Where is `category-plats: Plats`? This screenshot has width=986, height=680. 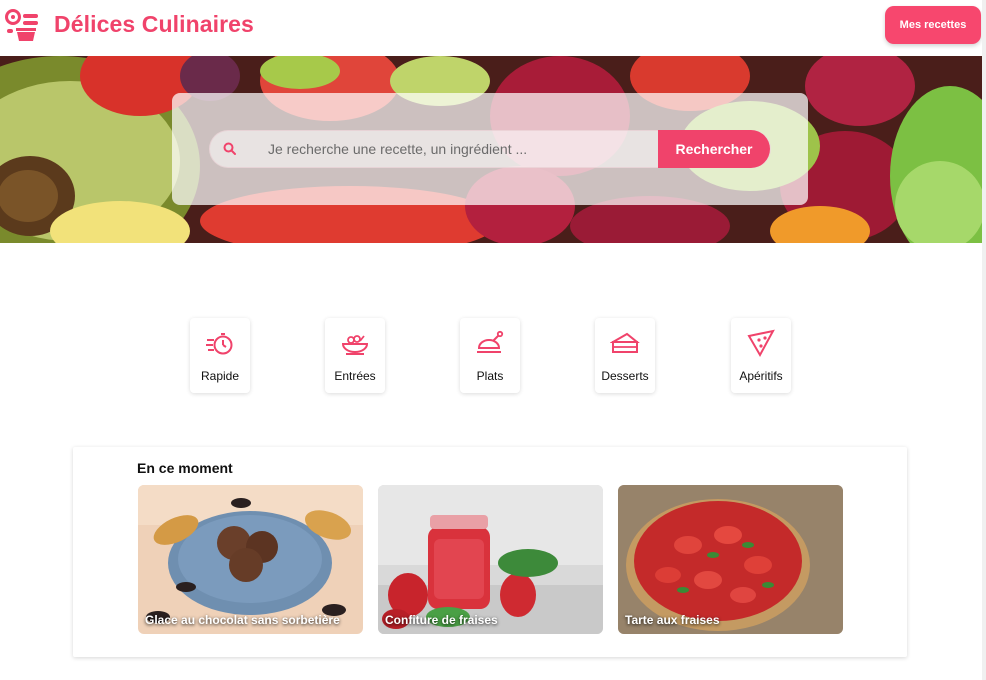
category-plats: Plats is located at coordinates (490, 355).